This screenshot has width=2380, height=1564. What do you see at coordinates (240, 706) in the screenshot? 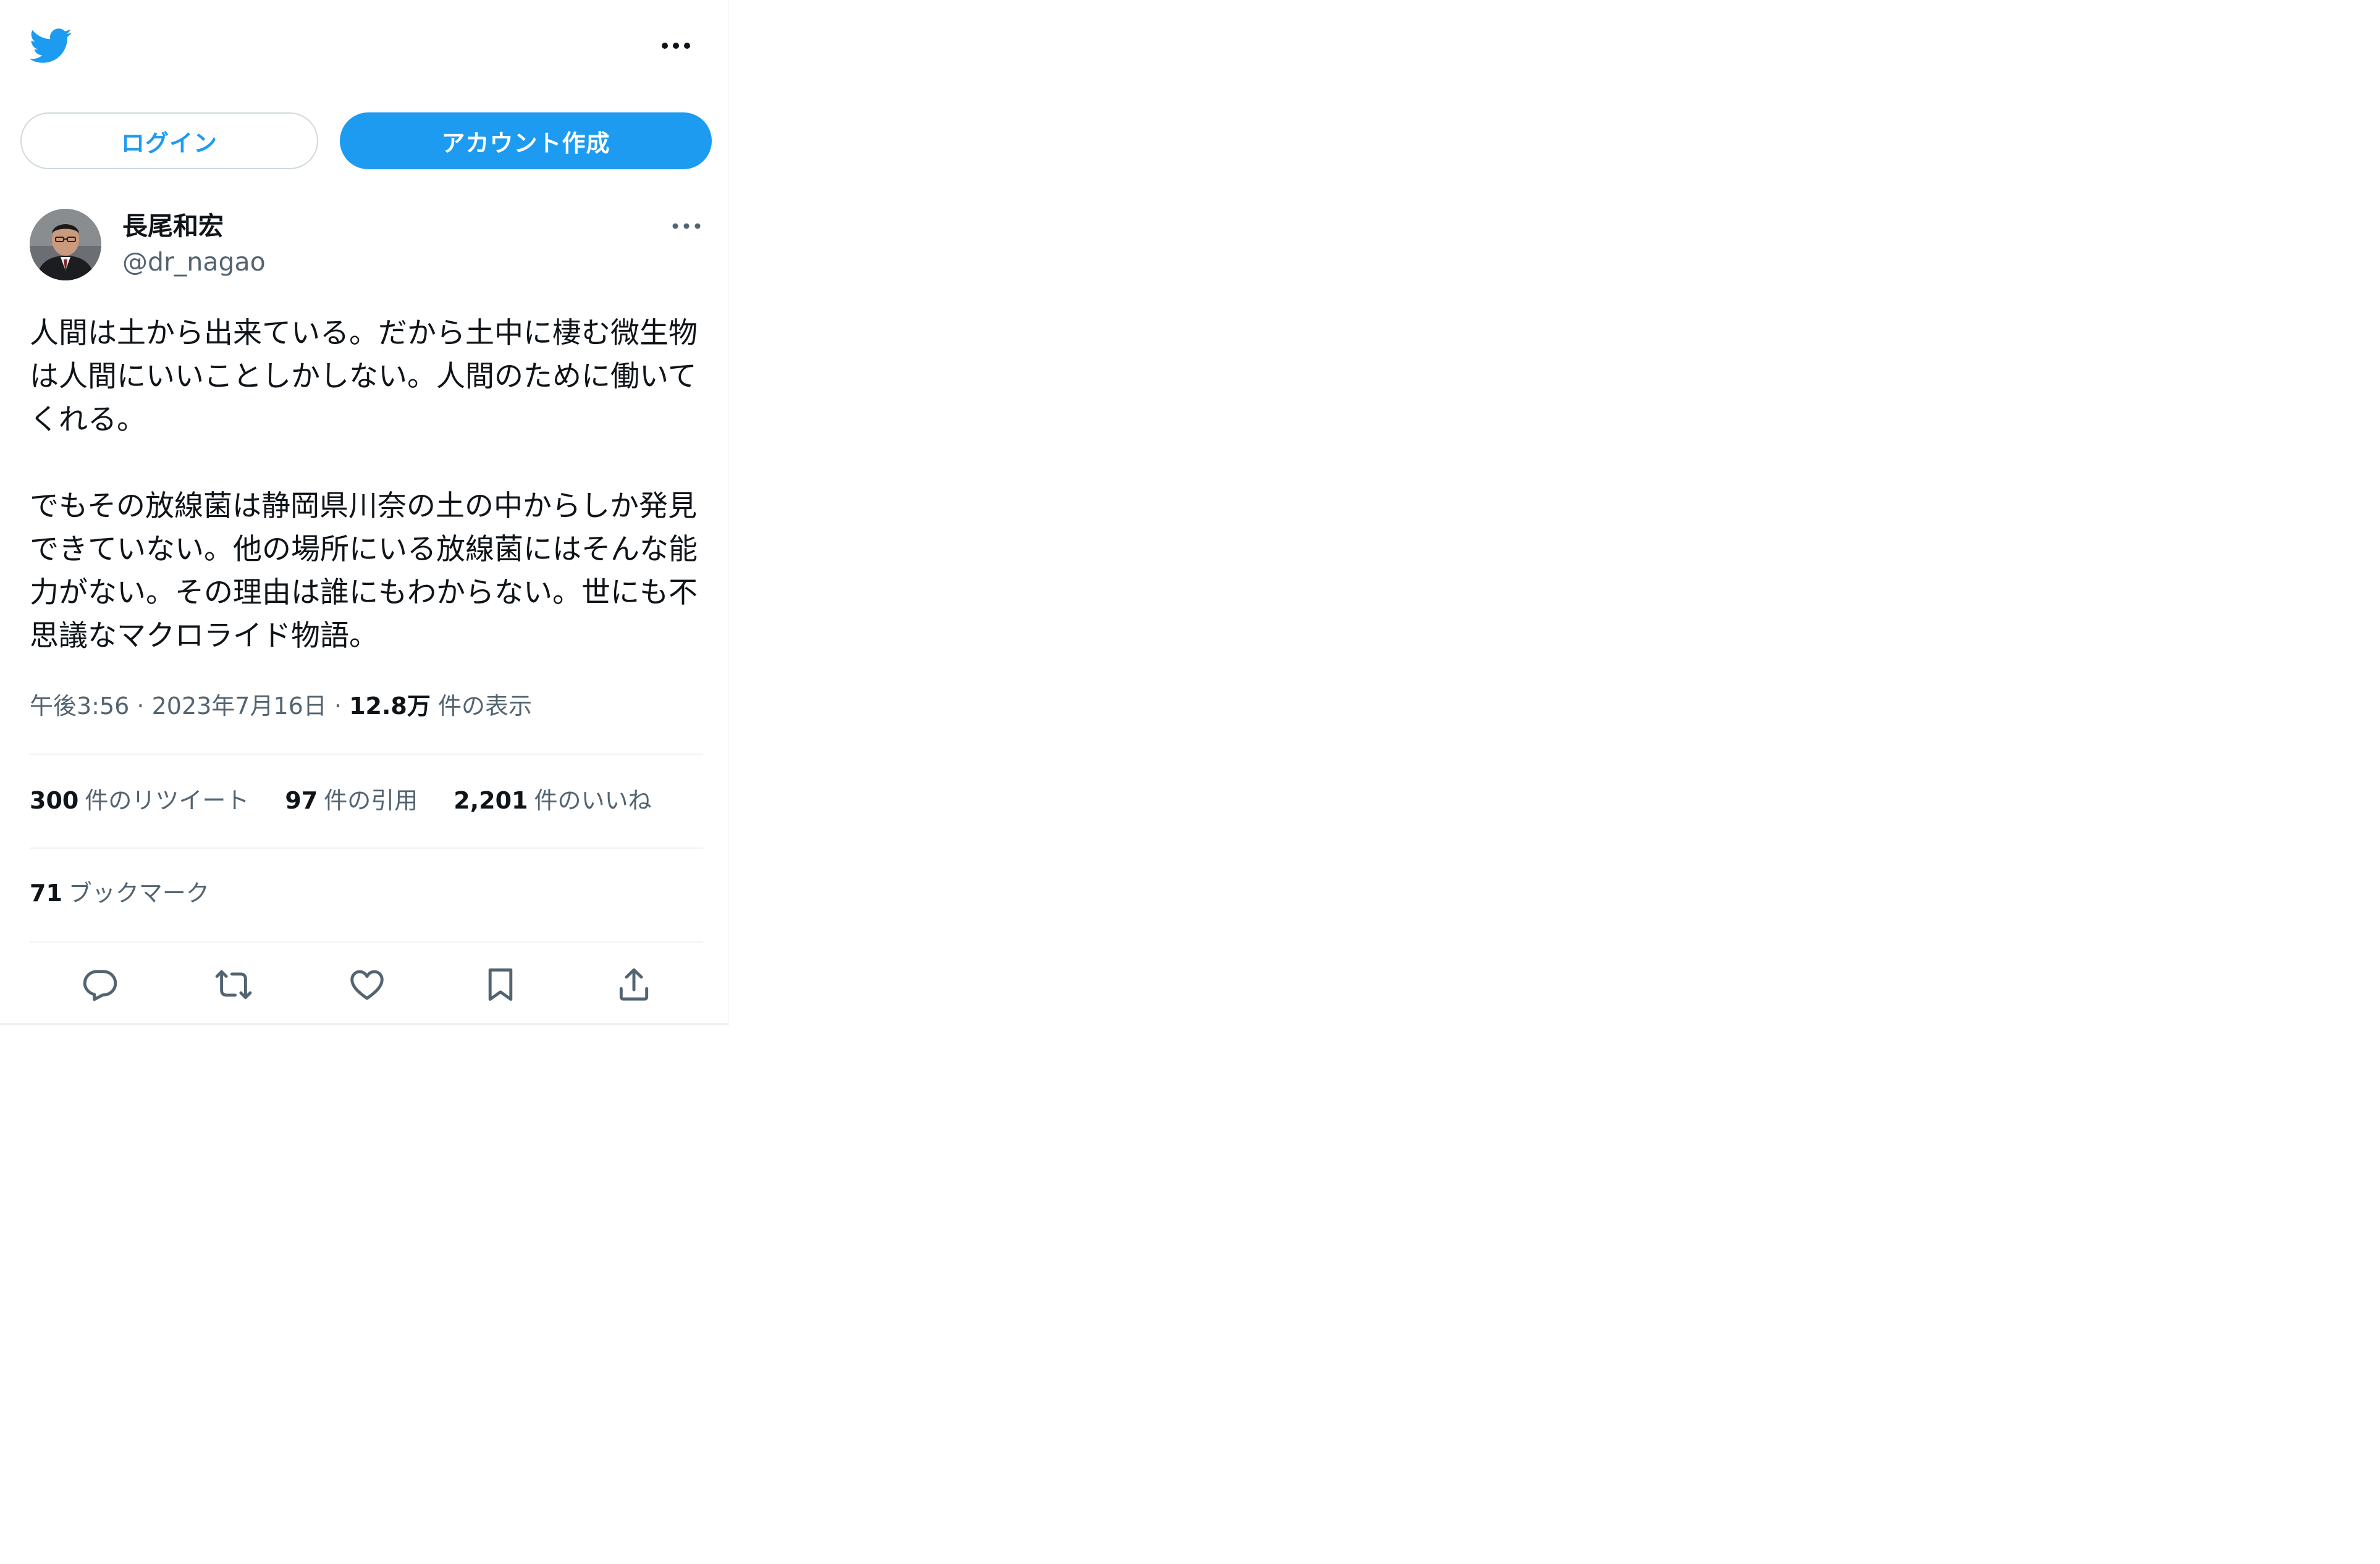
I see `tweet-date: 2023年7月16日` at bounding box center [240, 706].